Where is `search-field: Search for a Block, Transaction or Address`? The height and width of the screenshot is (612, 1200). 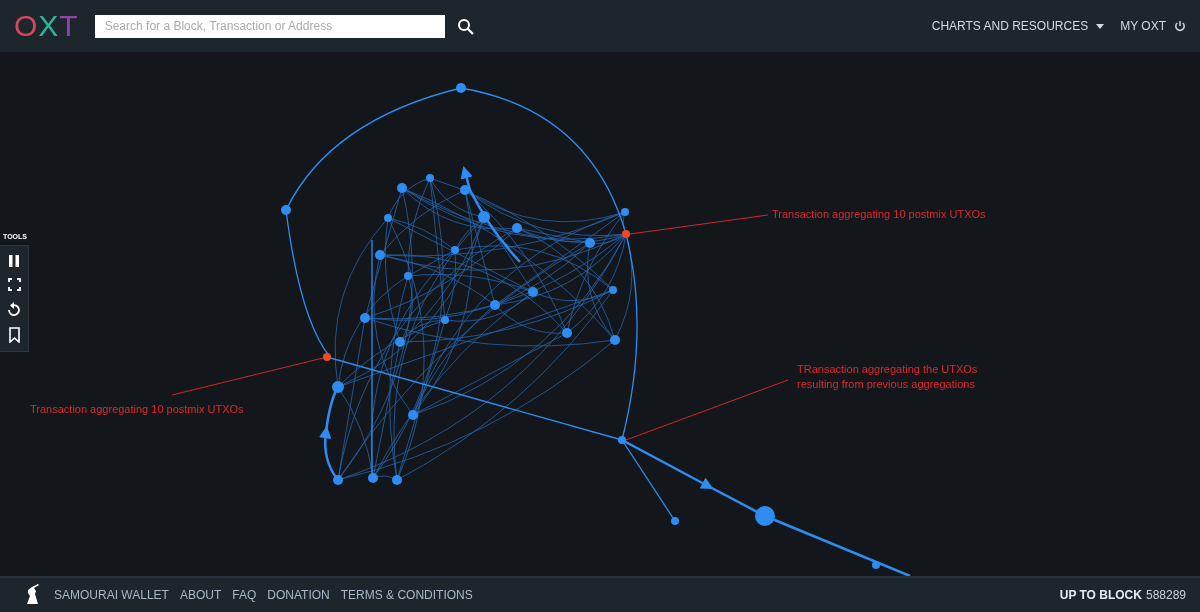 search-field: Search for a Block, Transaction or Address is located at coordinates (269, 26).